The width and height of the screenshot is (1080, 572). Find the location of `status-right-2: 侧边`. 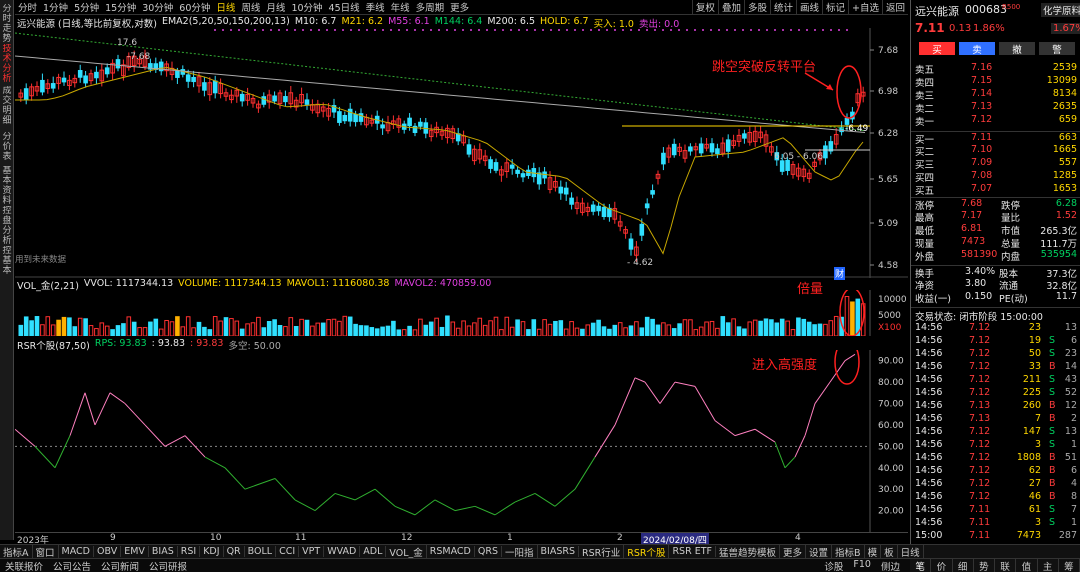

status-right-2: 侧边 is located at coordinates (890, 565).